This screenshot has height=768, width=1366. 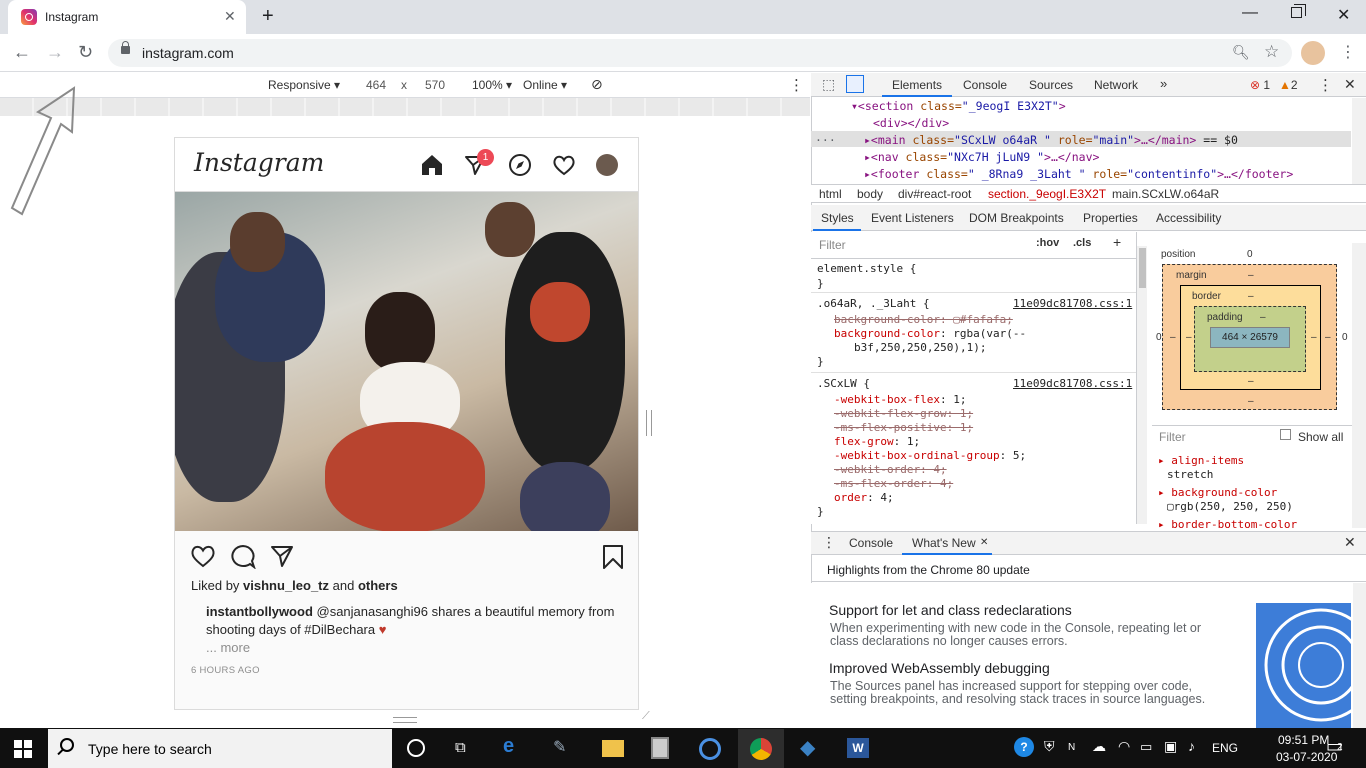 I want to click on styles-scroll-thumb, so click(x=1142, y=268).